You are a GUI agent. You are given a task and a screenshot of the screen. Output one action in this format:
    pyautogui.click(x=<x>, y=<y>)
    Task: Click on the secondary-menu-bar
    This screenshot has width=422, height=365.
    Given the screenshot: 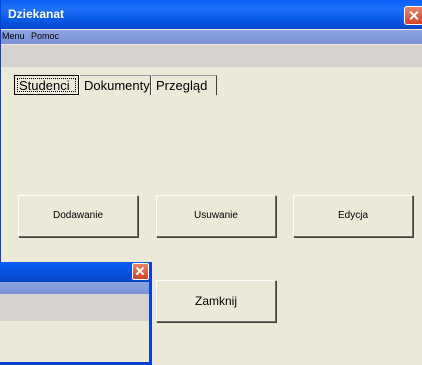 What is the action you would take?
    pyautogui.click(x=74, y=288)
    